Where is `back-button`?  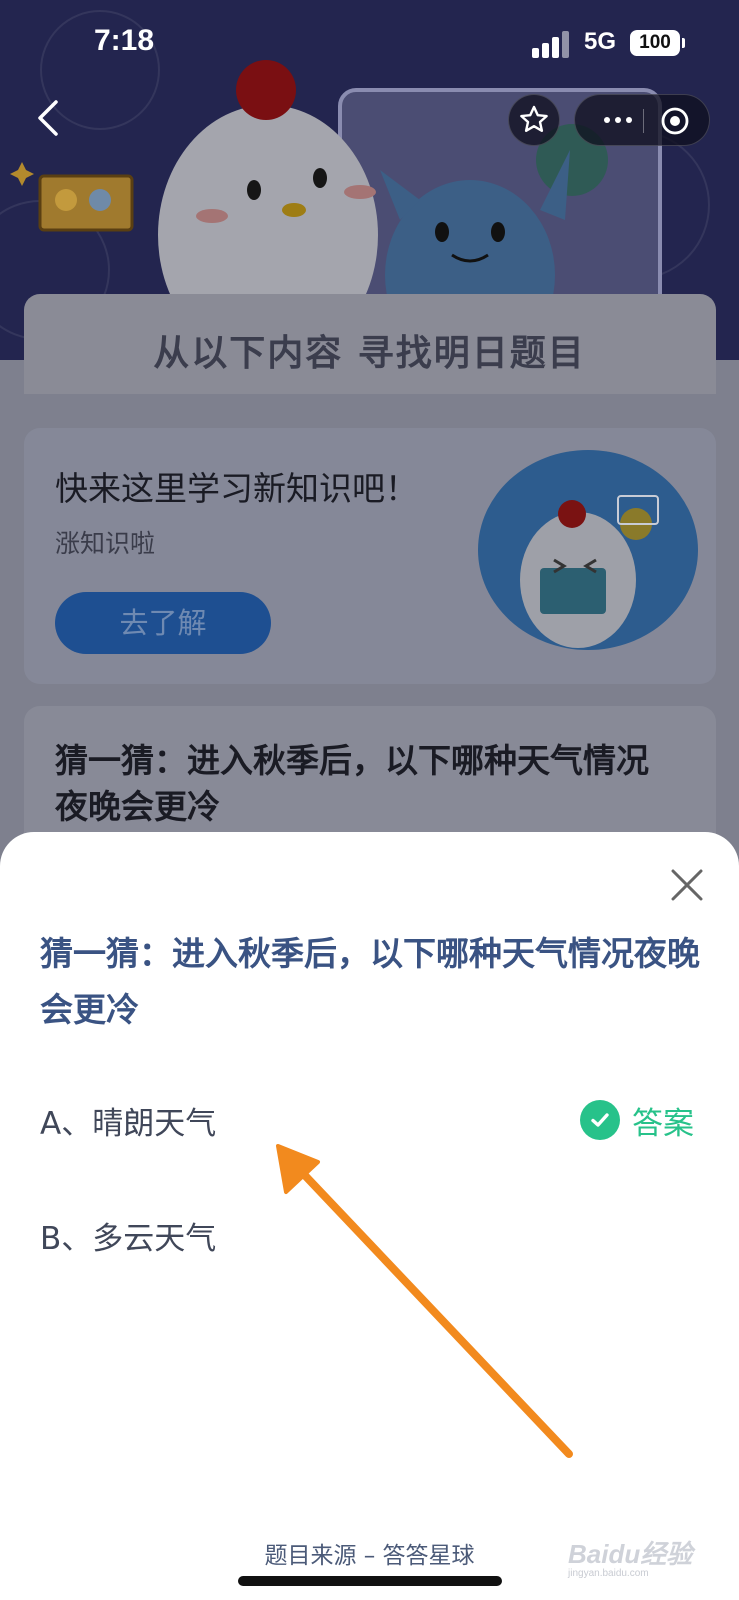 back-button is located at coordinates (48, 118).